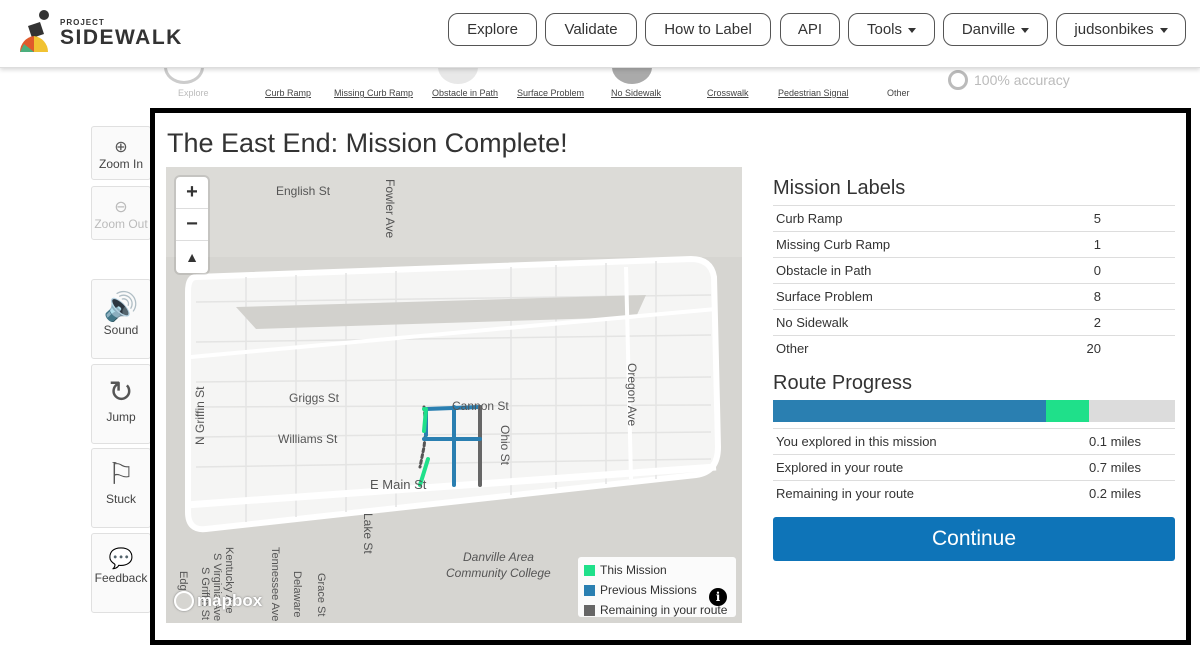 The width and height of the screenshot is (1200, 655). I want to click on strip-crosswalk: Crosswalk, so click(728, 93).